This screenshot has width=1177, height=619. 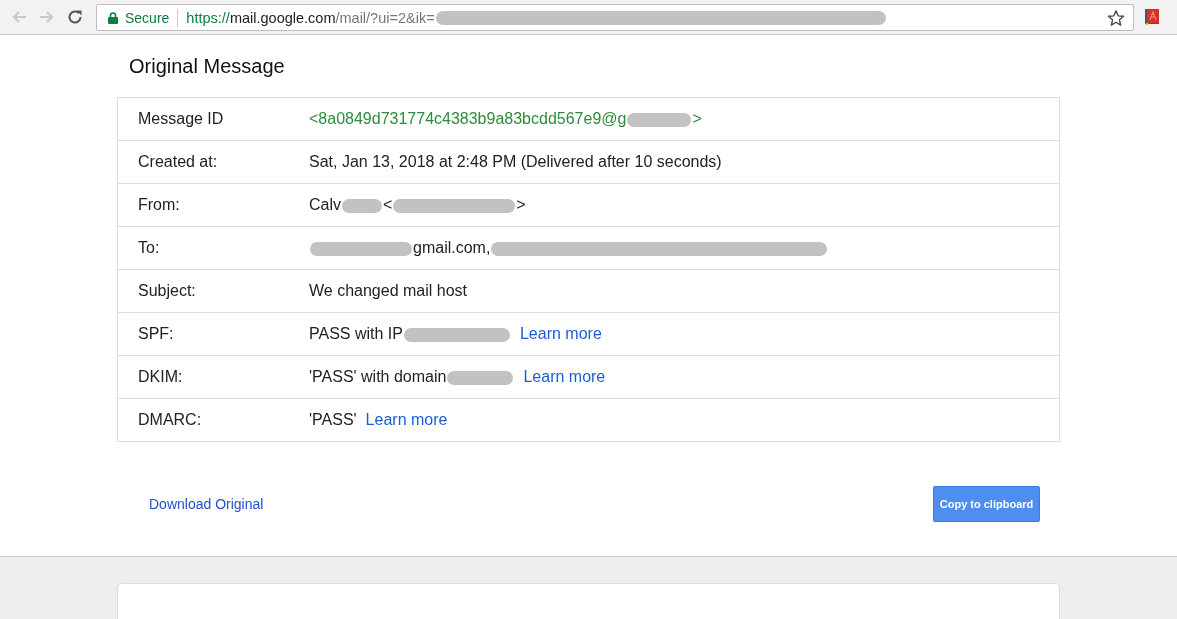 What do you see at coordinates (452, 247) in the screenshot?
I see `value-text: gmail.com,` at bounding box center [452, 247].